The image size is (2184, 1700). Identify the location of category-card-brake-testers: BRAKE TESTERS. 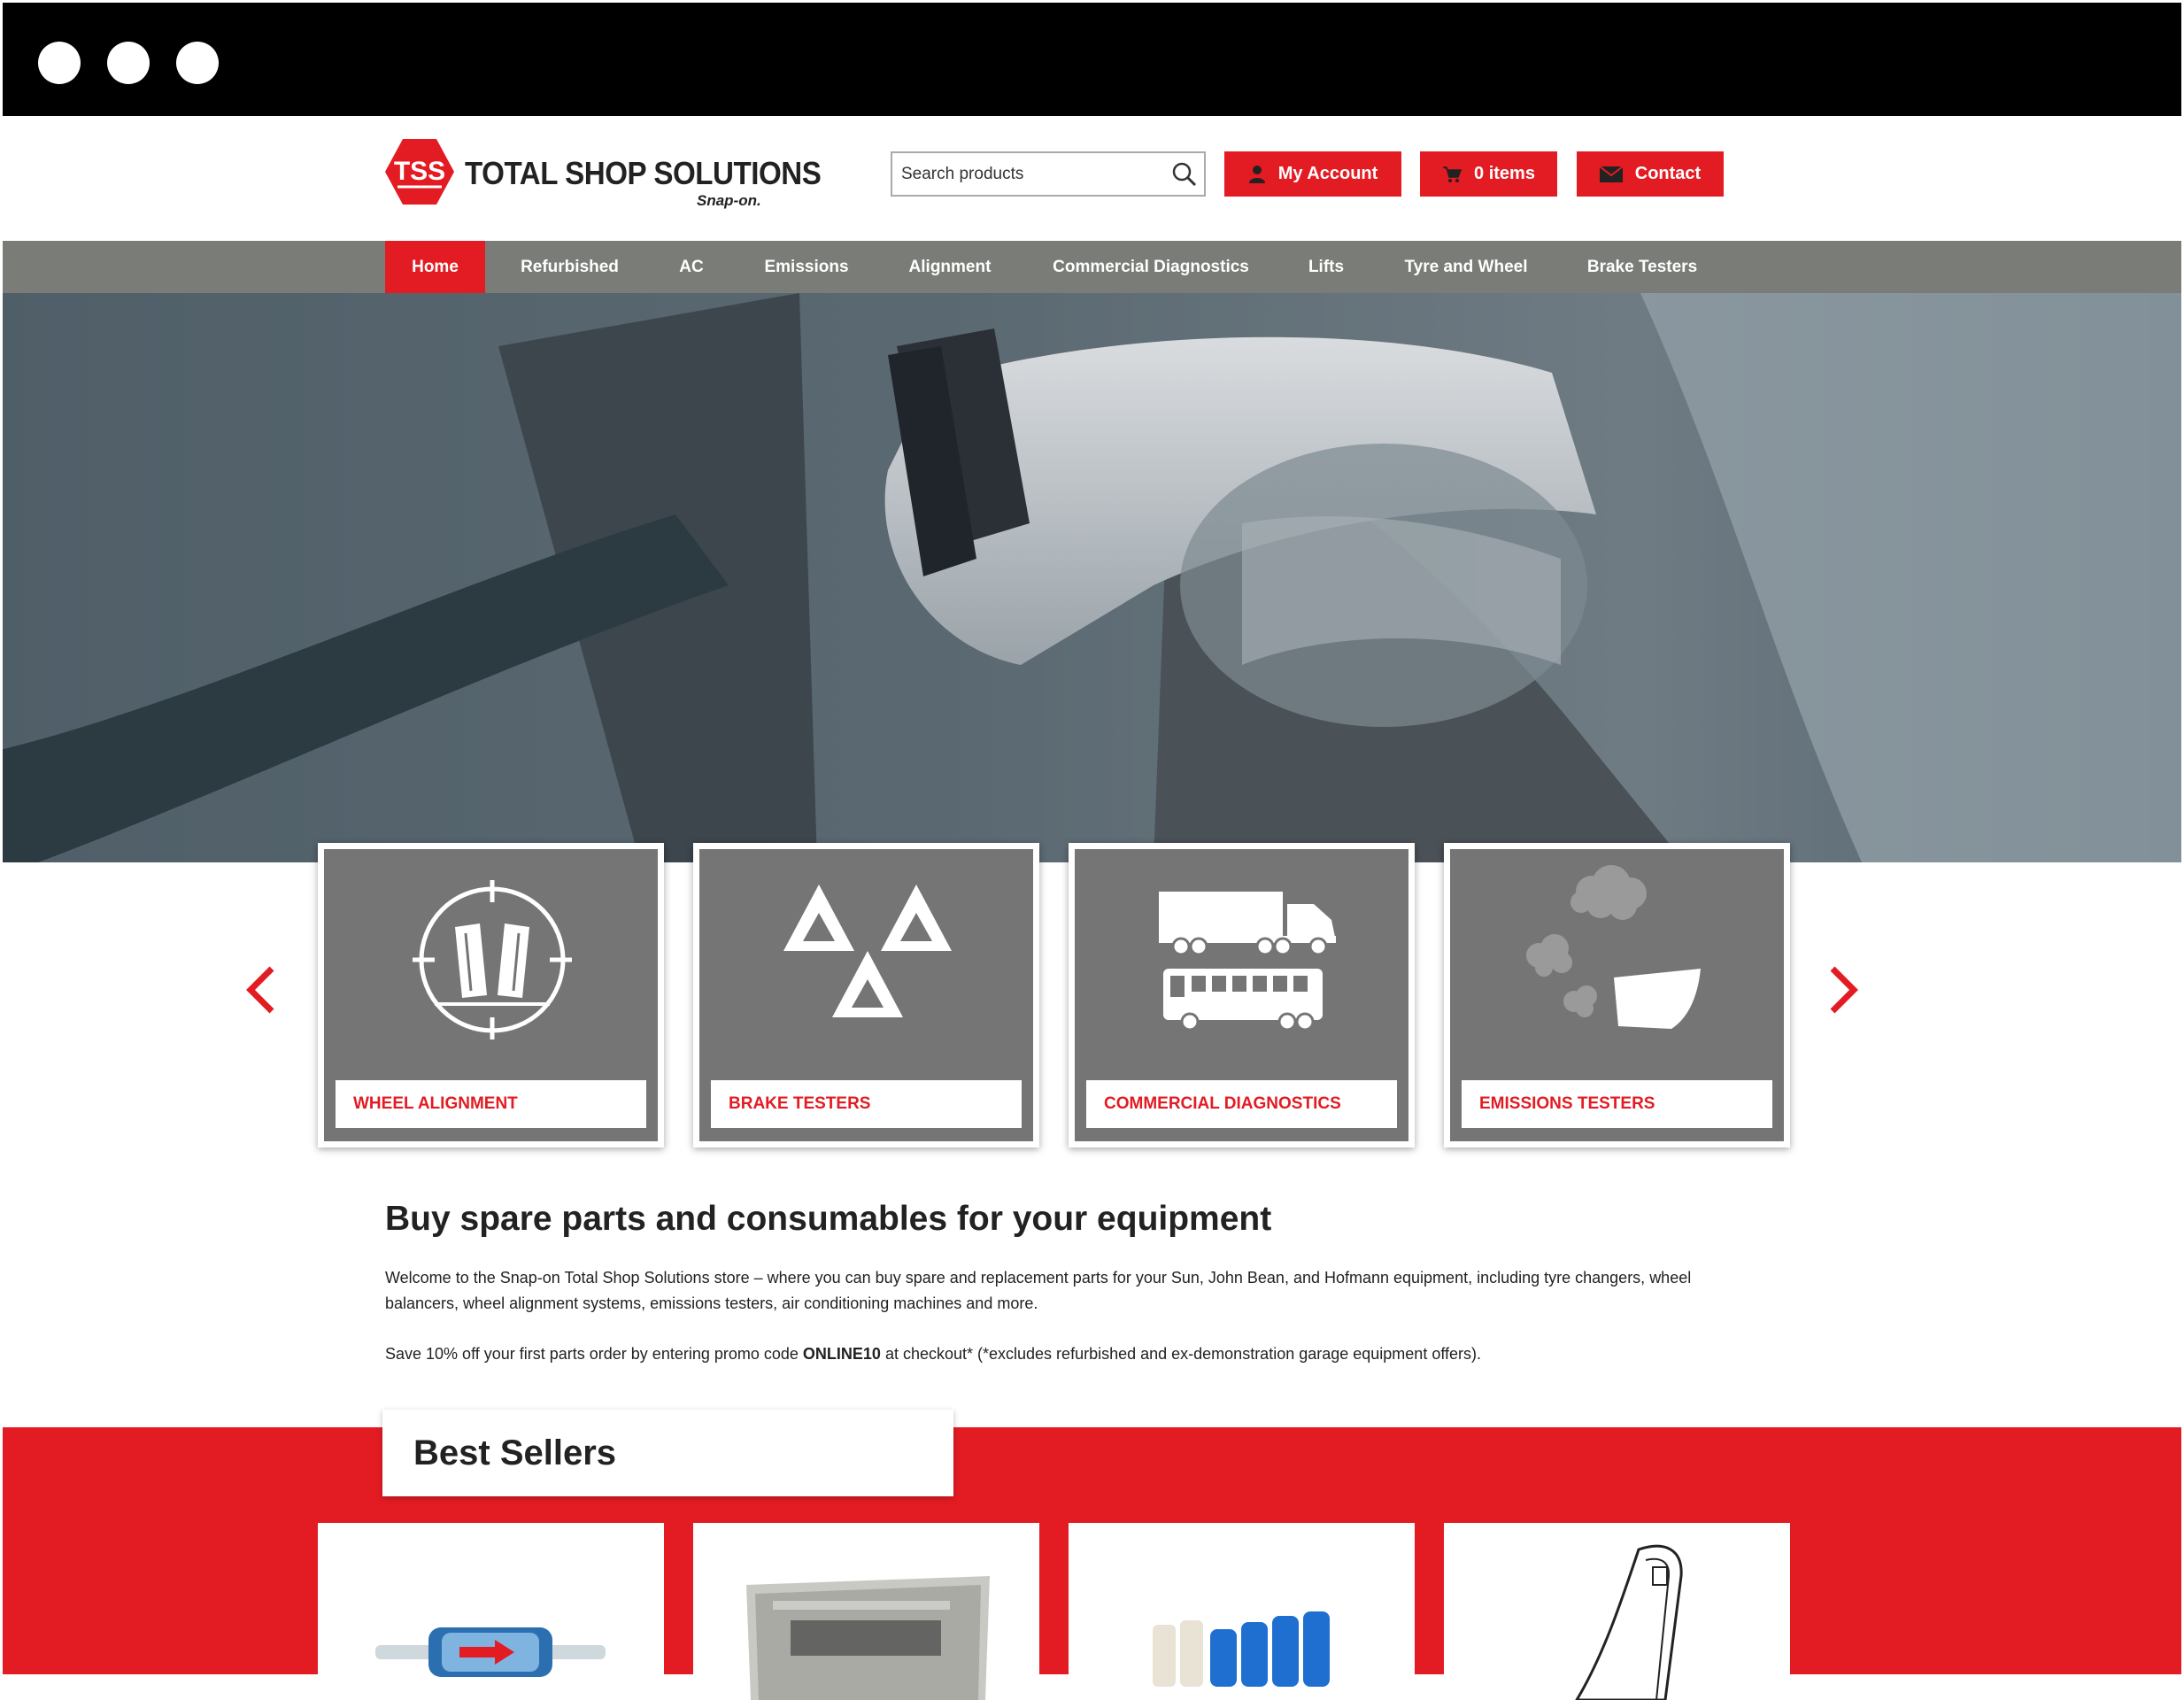
(866, 995).